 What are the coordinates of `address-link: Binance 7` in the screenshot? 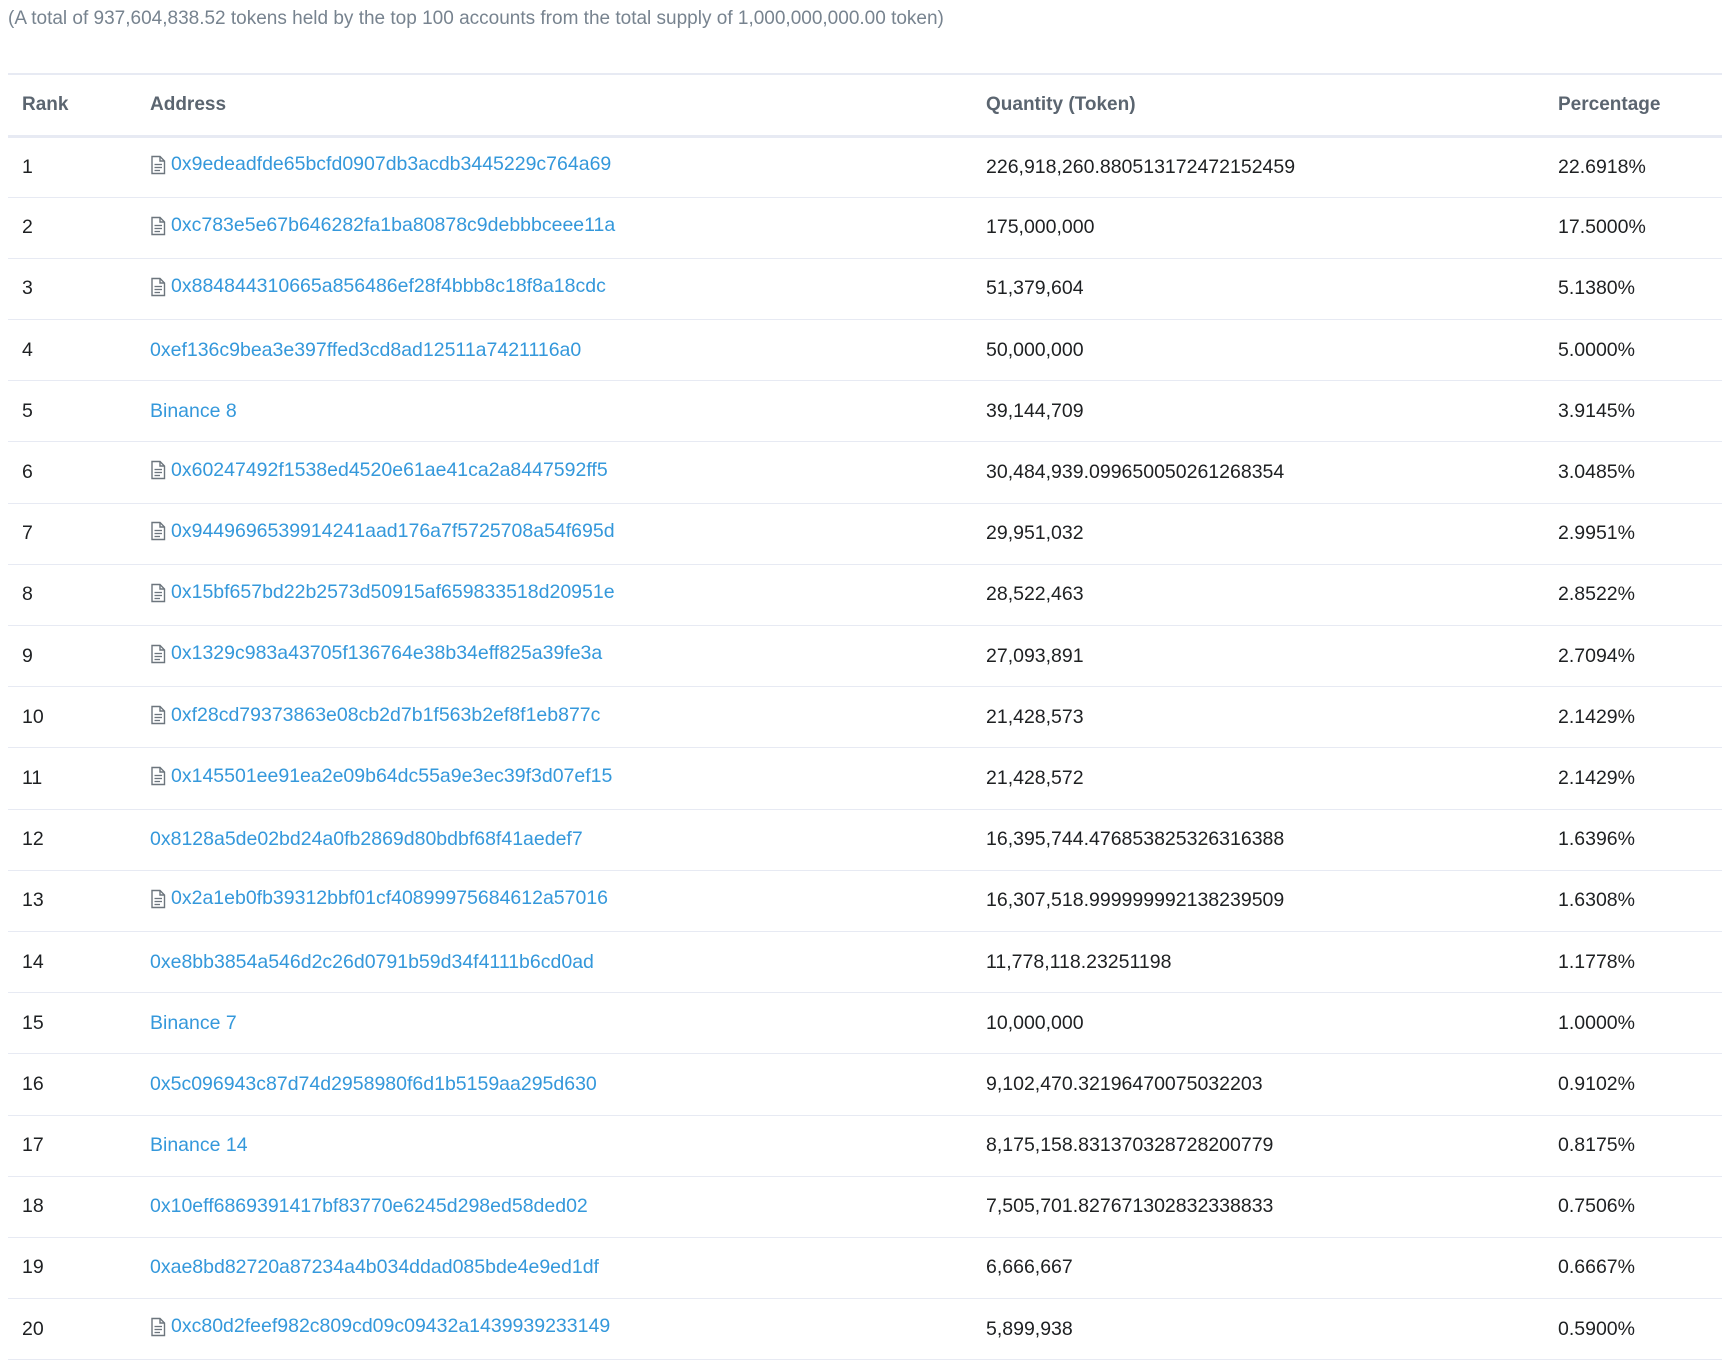 It's located at (193, 1023).